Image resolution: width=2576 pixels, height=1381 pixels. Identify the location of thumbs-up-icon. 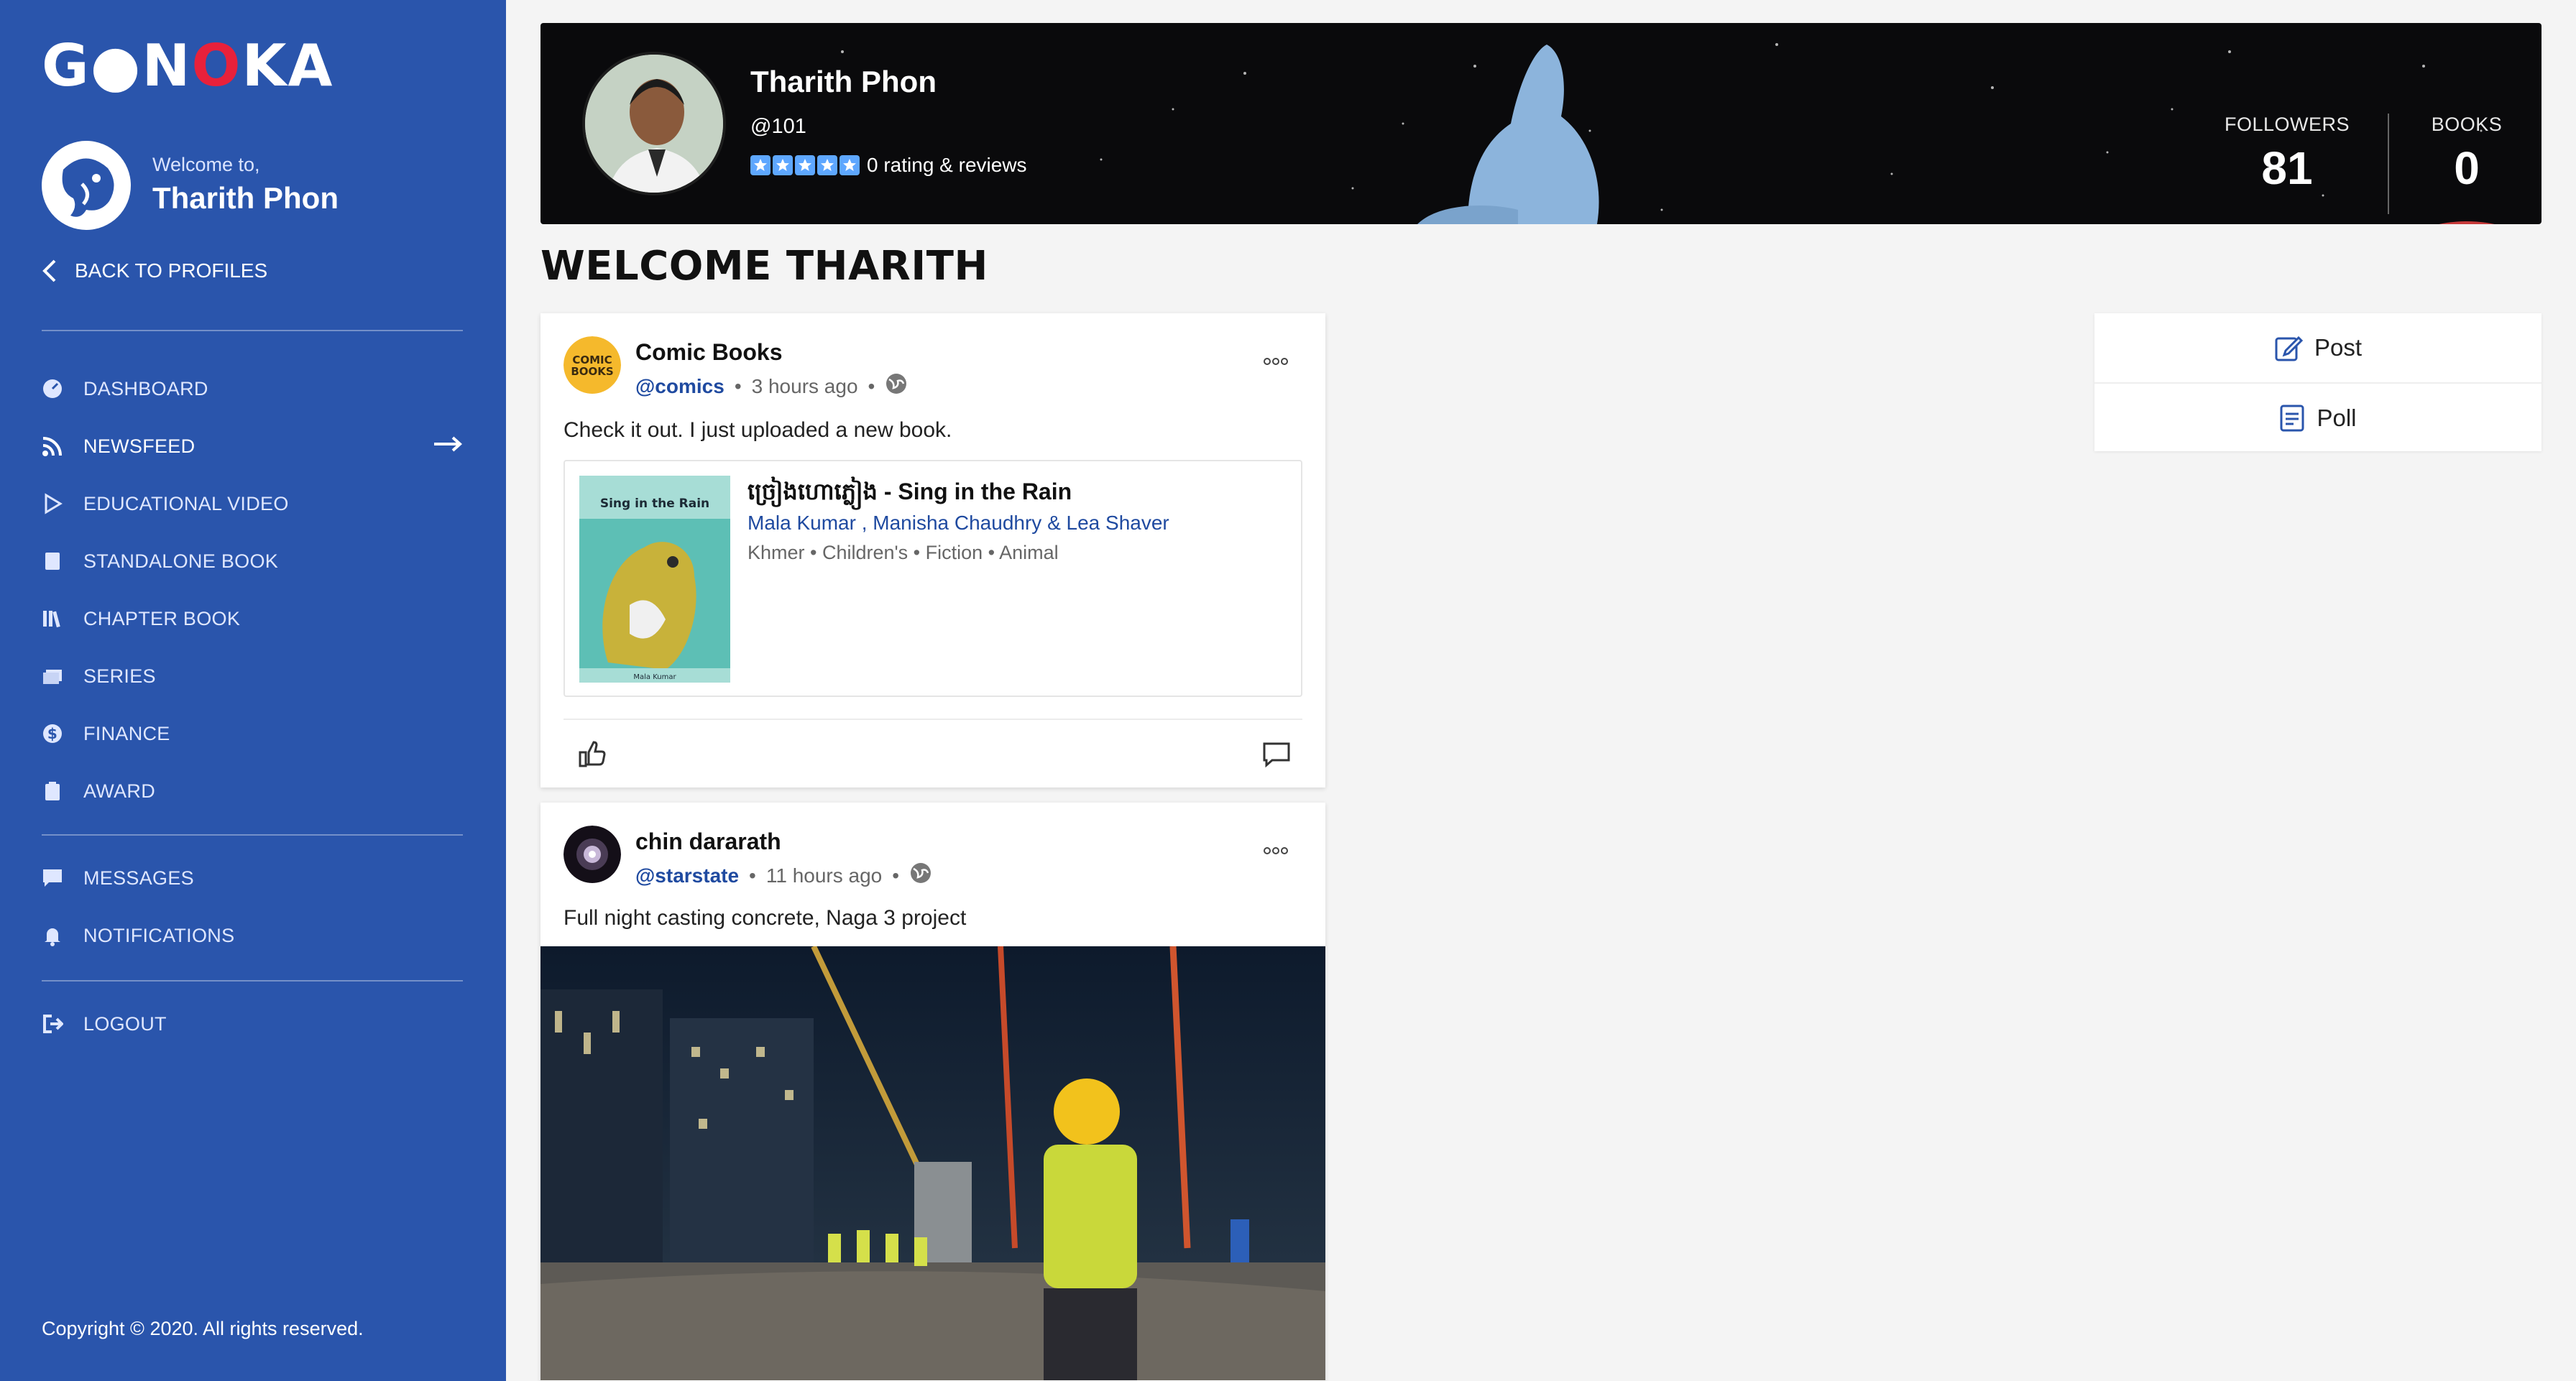
(592, 754).